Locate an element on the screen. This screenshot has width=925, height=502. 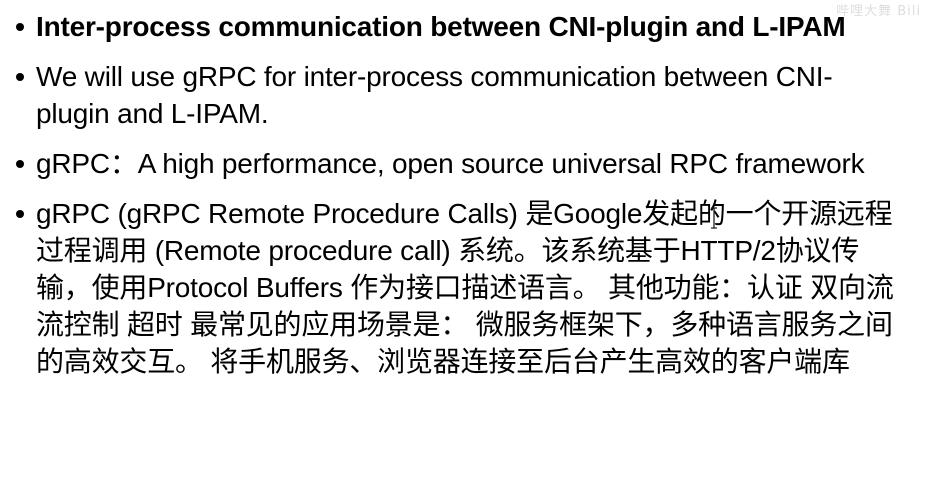
text-cursor-icon is located at coordinates (714, 218).